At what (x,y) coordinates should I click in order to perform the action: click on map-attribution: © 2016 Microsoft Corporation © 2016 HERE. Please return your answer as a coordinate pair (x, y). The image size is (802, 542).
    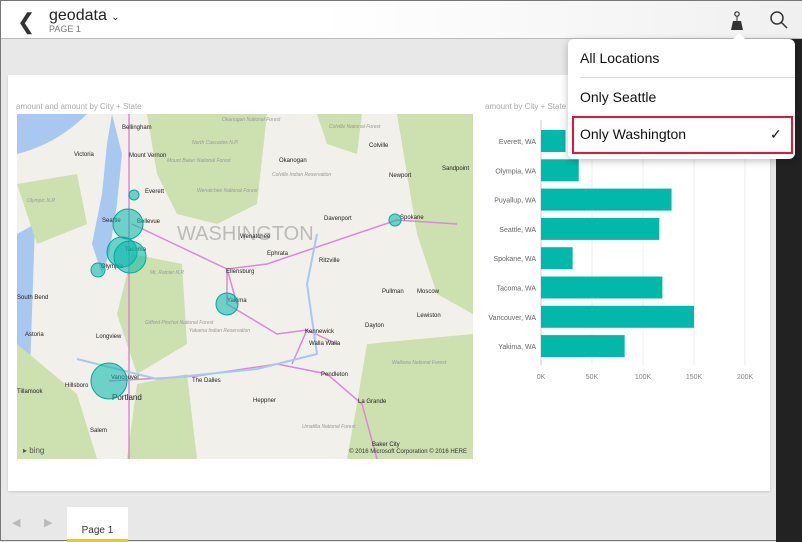
    Looking at the image, I should click on (408, 451).